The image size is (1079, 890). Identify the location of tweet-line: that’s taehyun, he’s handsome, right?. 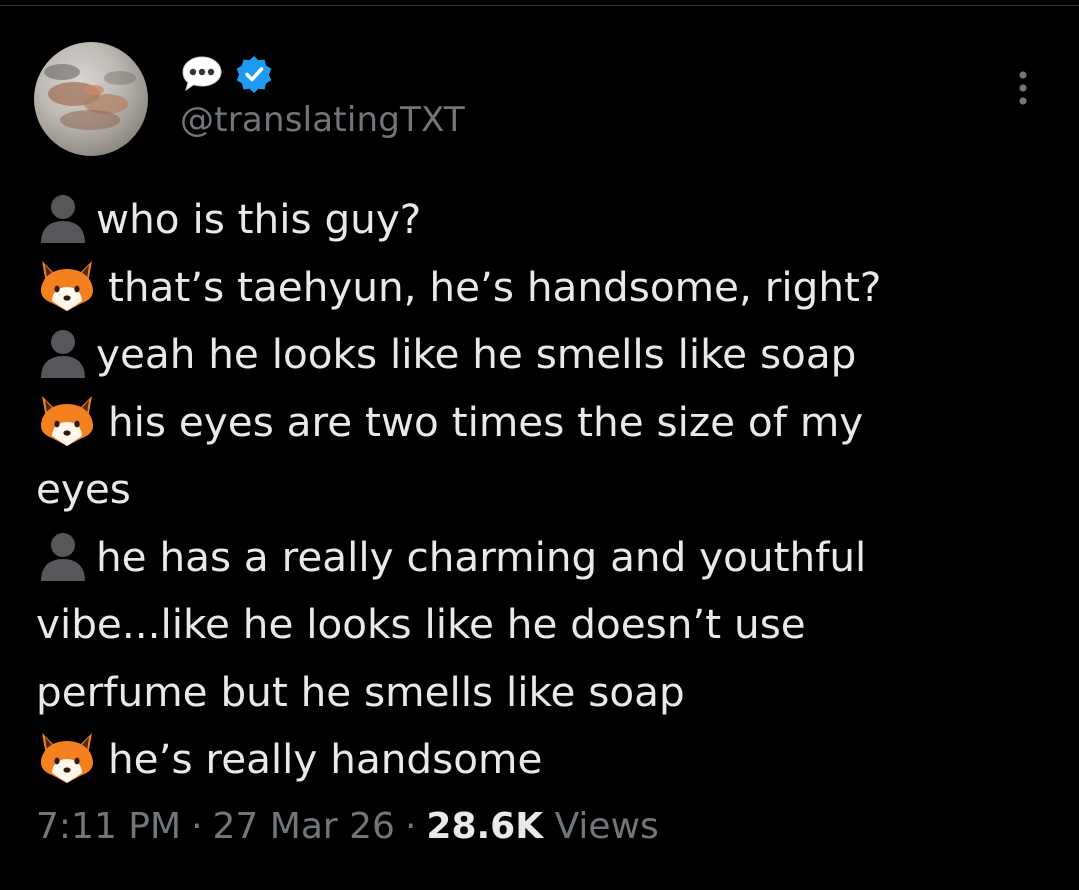
(541, 288).